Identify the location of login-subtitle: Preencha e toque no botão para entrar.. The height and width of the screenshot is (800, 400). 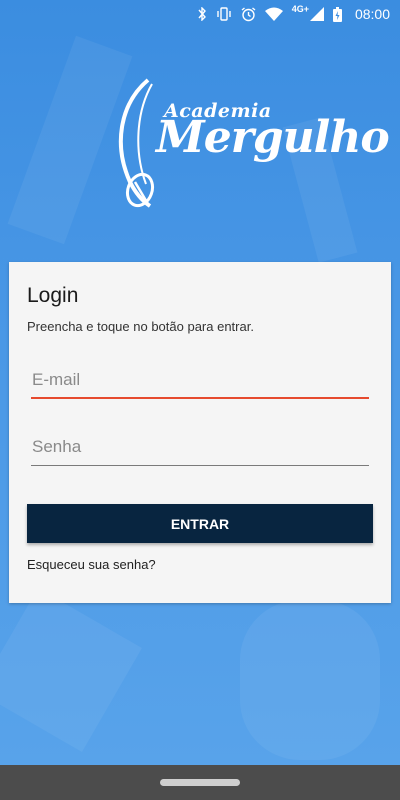
(140, 326).